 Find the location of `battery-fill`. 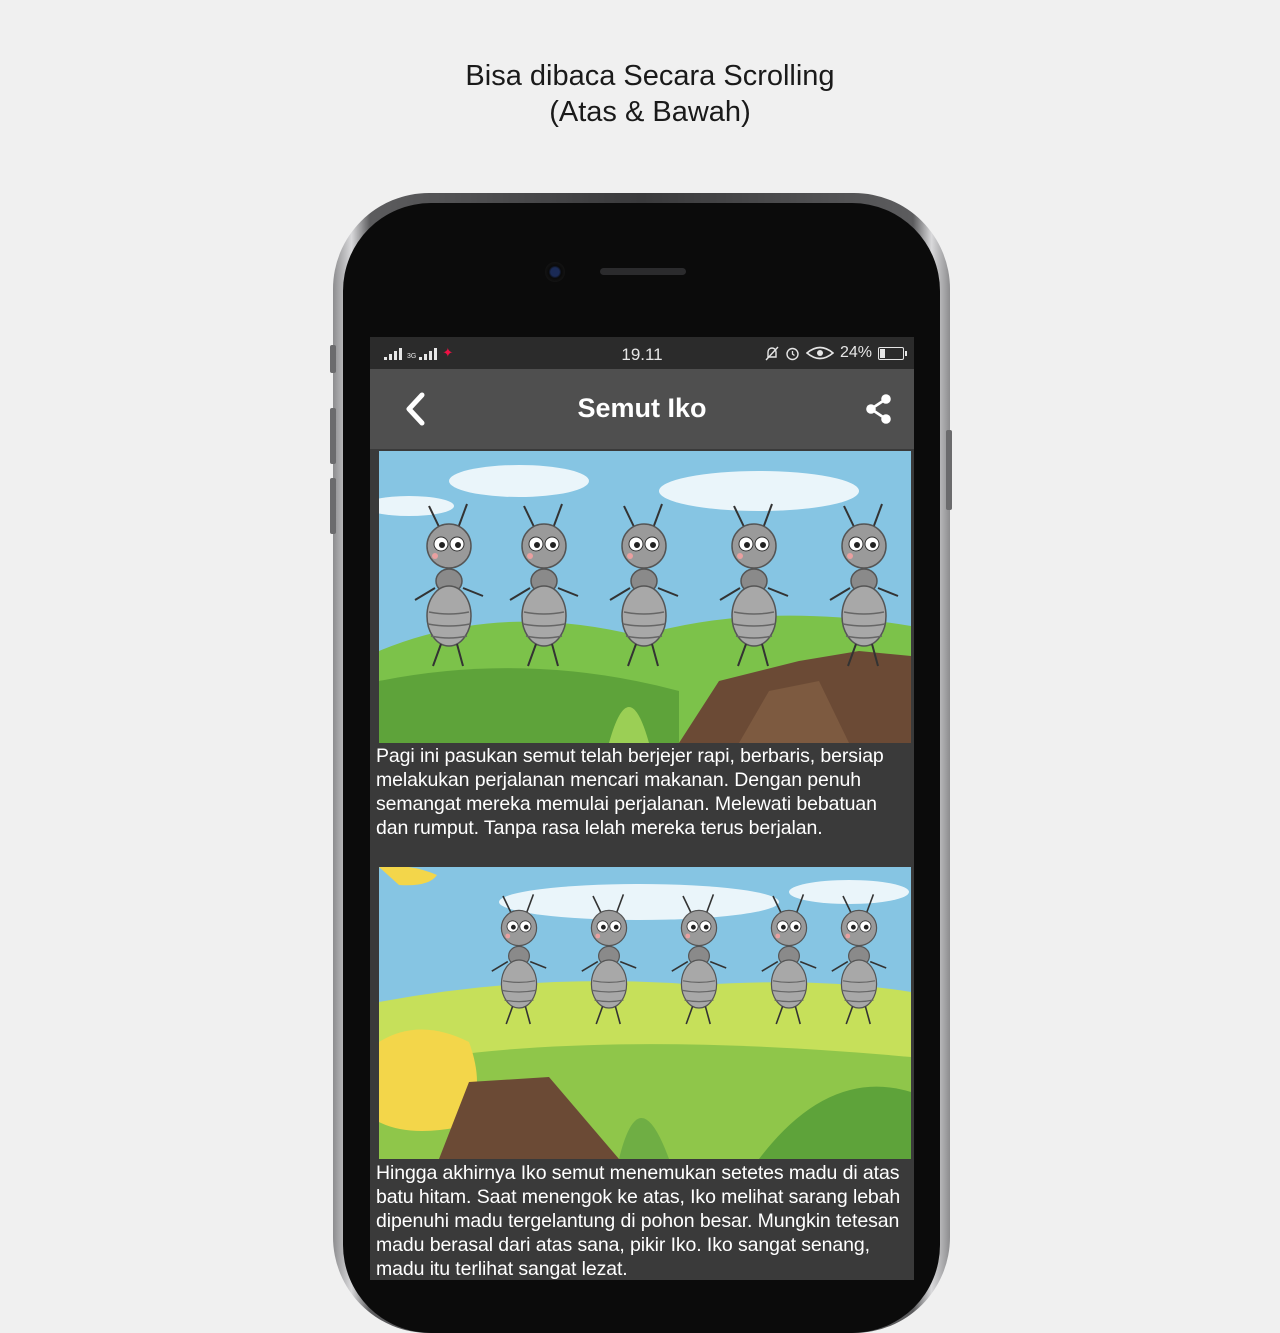

battery-fill is located at coordinates (883, 353).